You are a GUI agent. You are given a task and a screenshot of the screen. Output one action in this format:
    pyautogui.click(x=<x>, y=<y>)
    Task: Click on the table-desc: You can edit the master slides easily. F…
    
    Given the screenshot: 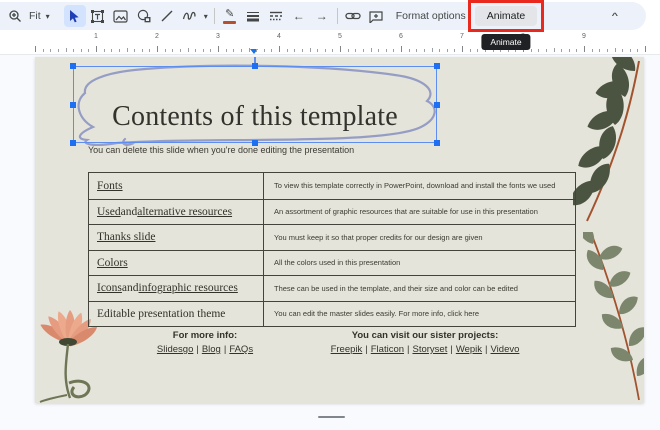 What is the action you would take?
    pyautogui.click(x=419, y=313)
    